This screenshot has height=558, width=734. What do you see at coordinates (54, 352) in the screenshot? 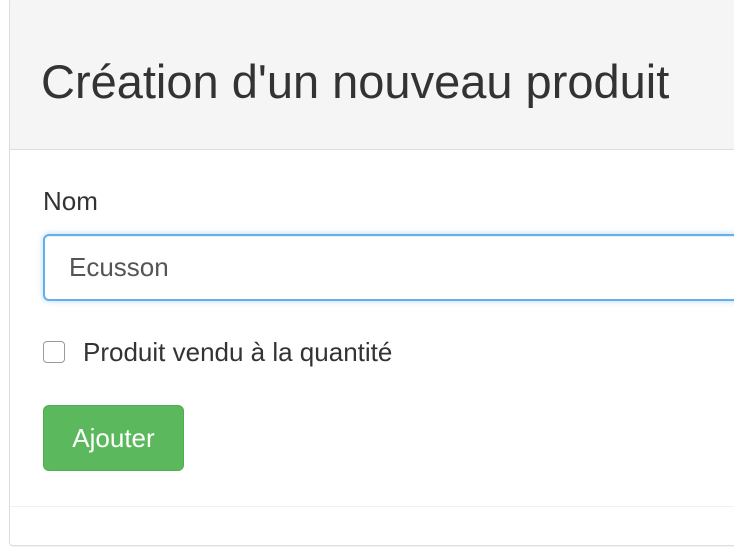
I see `sold-by-quantity-checkbox` at bounding box center [54, 352].